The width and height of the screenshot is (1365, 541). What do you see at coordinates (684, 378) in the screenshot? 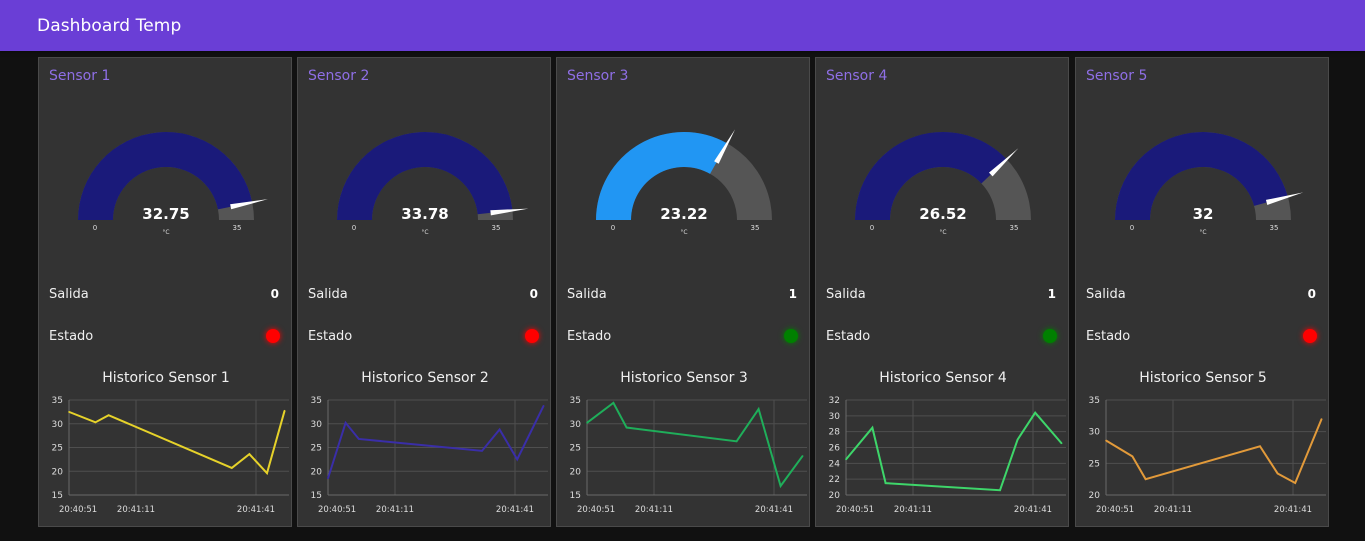
I see `chart-title: Historico Sensor 3` at bounding box center [684, 378].